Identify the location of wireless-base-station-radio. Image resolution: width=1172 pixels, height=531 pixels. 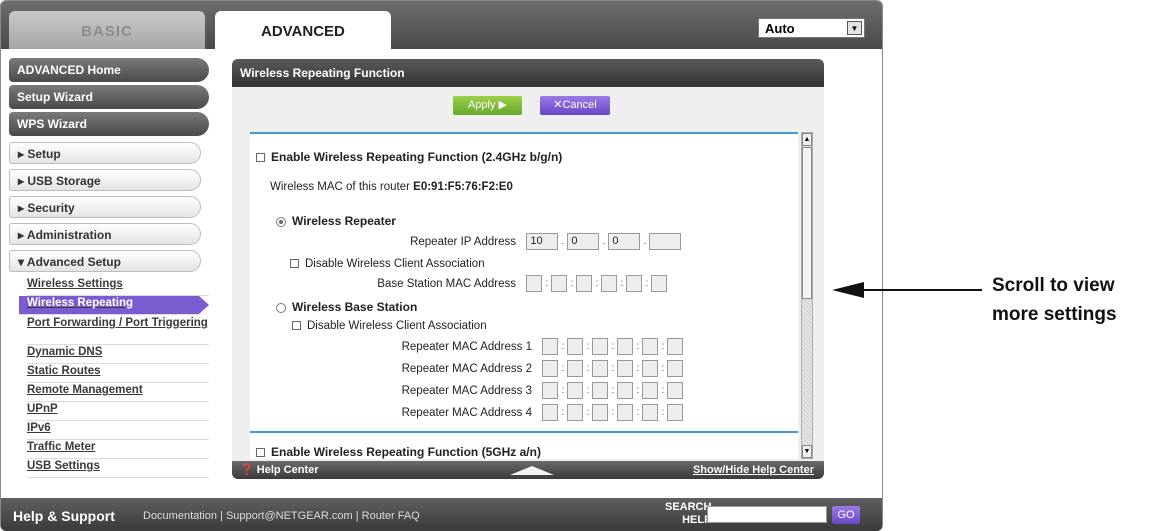
(281, 307).